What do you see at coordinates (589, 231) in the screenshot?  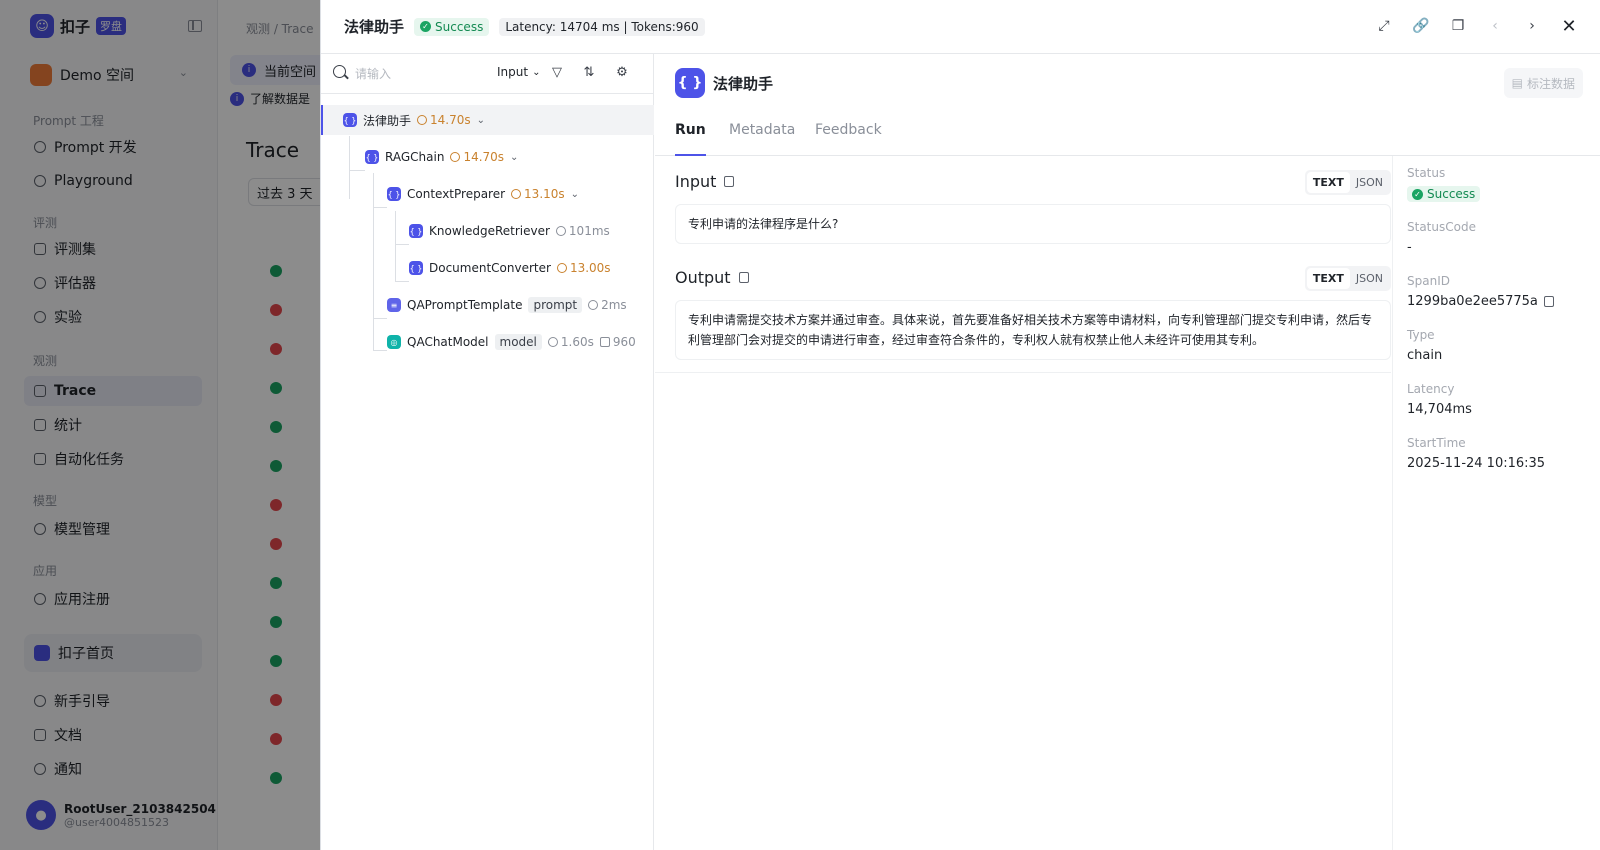 I see `latency-value: 101ms` at bounding box center [589, 231].